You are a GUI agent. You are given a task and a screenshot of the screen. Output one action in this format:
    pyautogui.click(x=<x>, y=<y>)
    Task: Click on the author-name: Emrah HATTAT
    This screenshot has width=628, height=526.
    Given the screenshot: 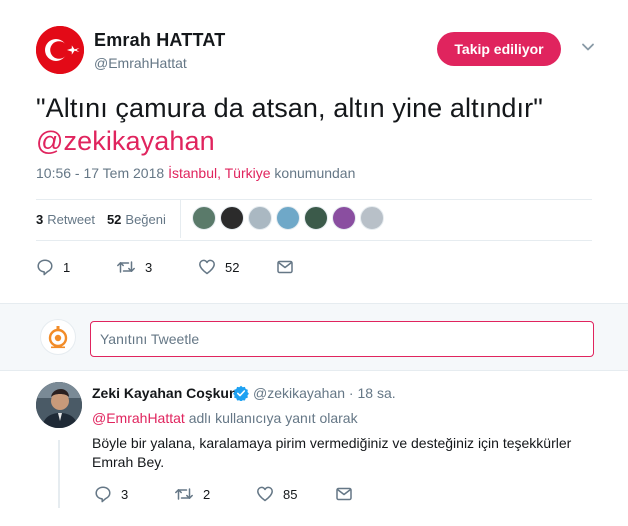 What is the action you would take?
    pyautogui.click(x=159, y=40)
    